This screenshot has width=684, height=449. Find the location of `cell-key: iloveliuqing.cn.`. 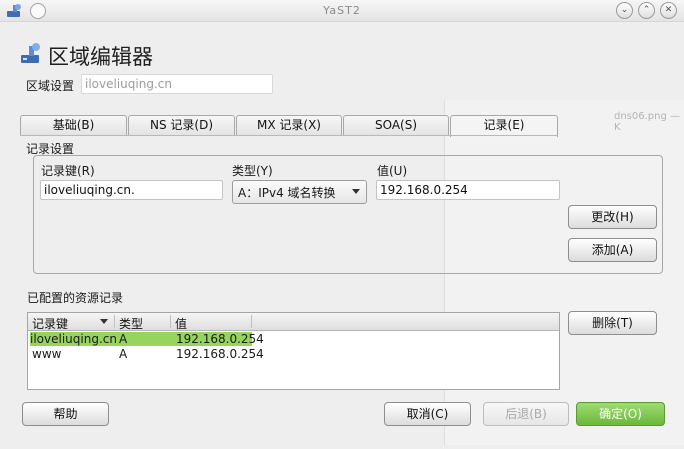

cell-key: iloveliuqing.cn. is located at coordinates (75, 339).